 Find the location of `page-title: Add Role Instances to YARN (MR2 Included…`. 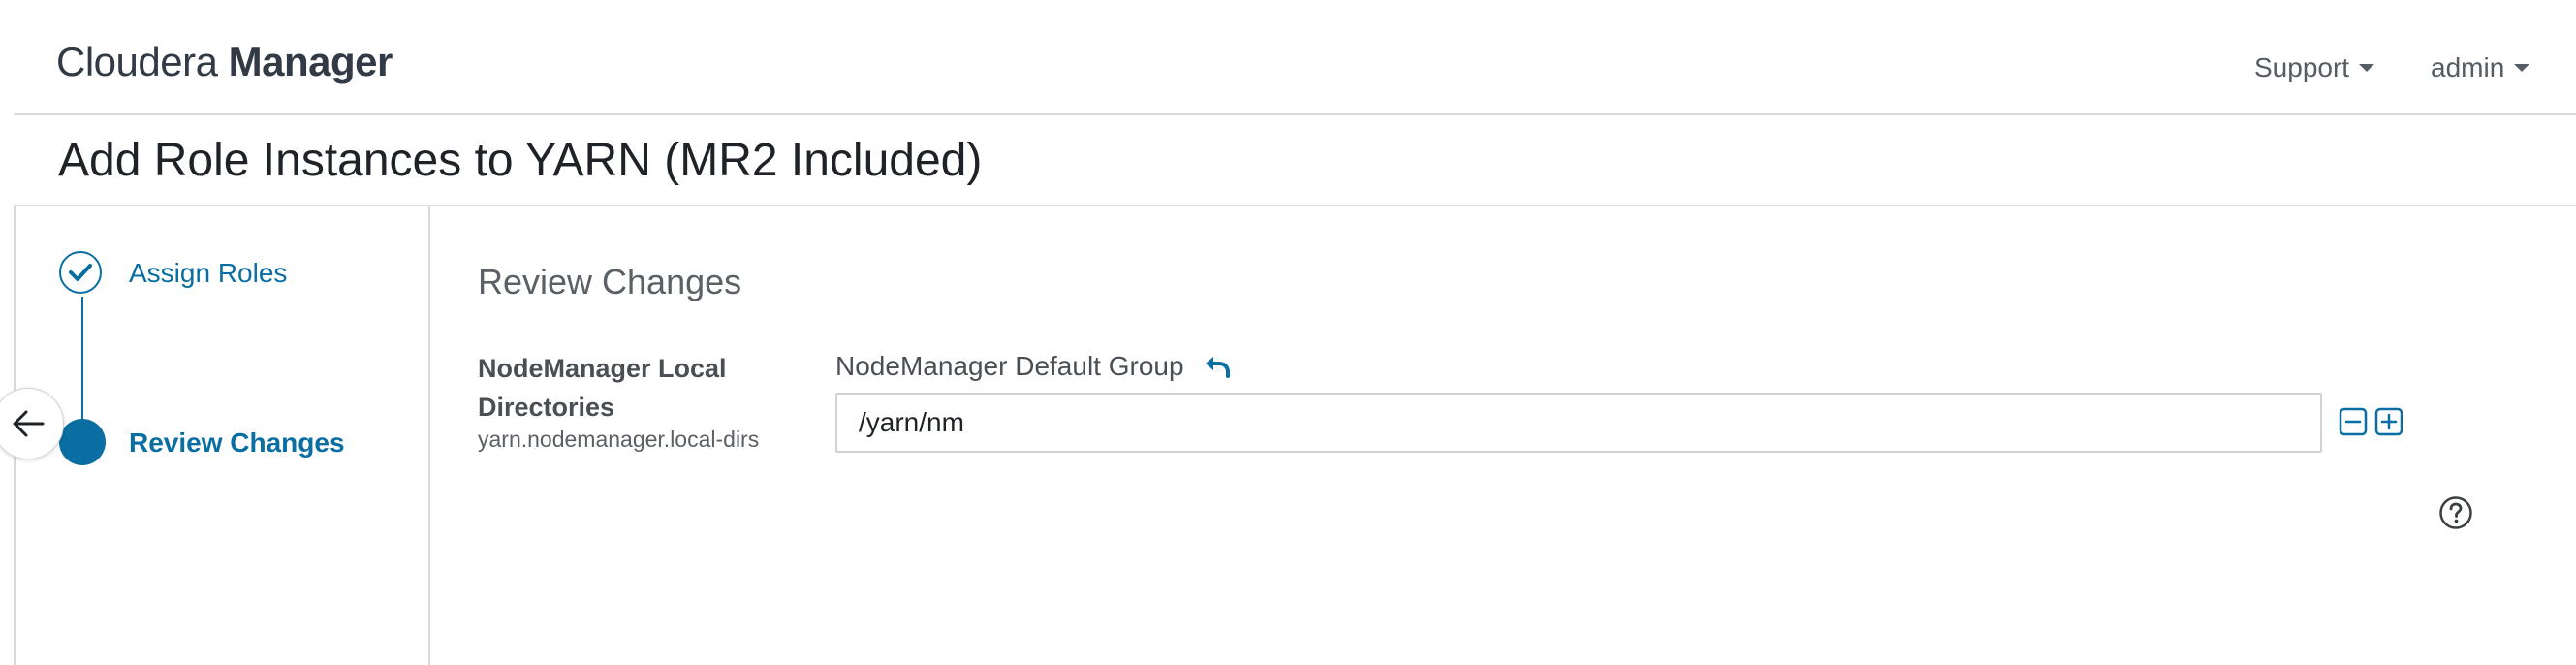

page-title: Add Role Instances to YARN (MR2 Included… is located at coordinates (520, 161).